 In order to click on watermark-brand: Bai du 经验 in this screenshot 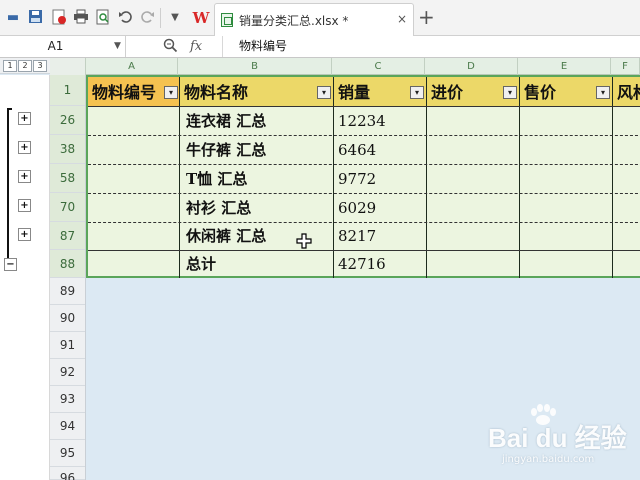, I will do `click(557, 438)`.